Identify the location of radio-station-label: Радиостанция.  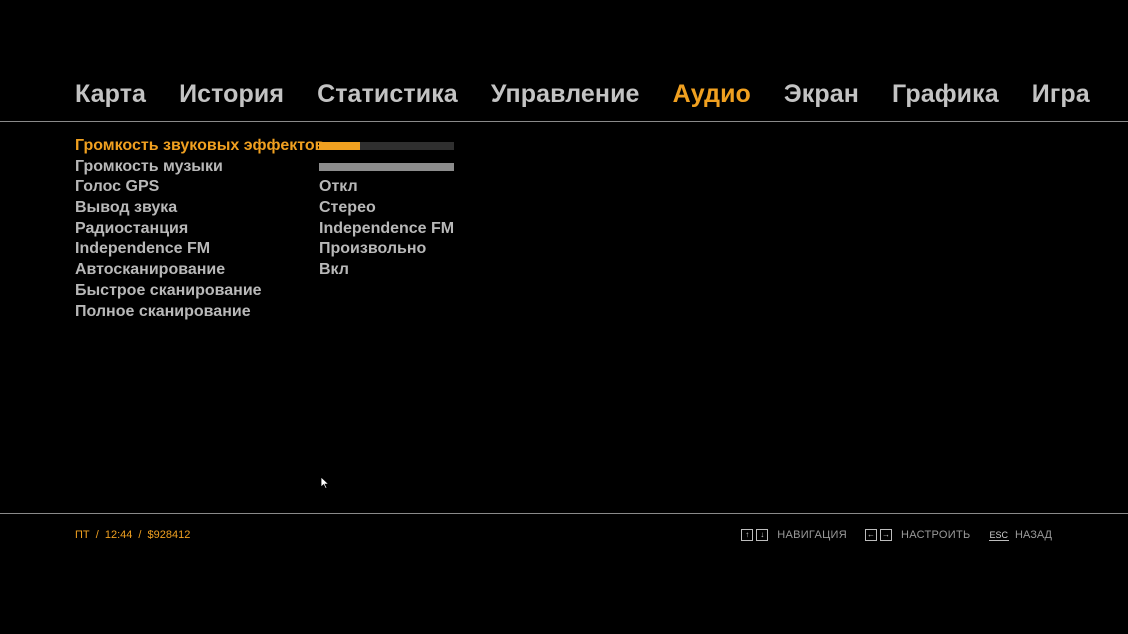
(199, 229).